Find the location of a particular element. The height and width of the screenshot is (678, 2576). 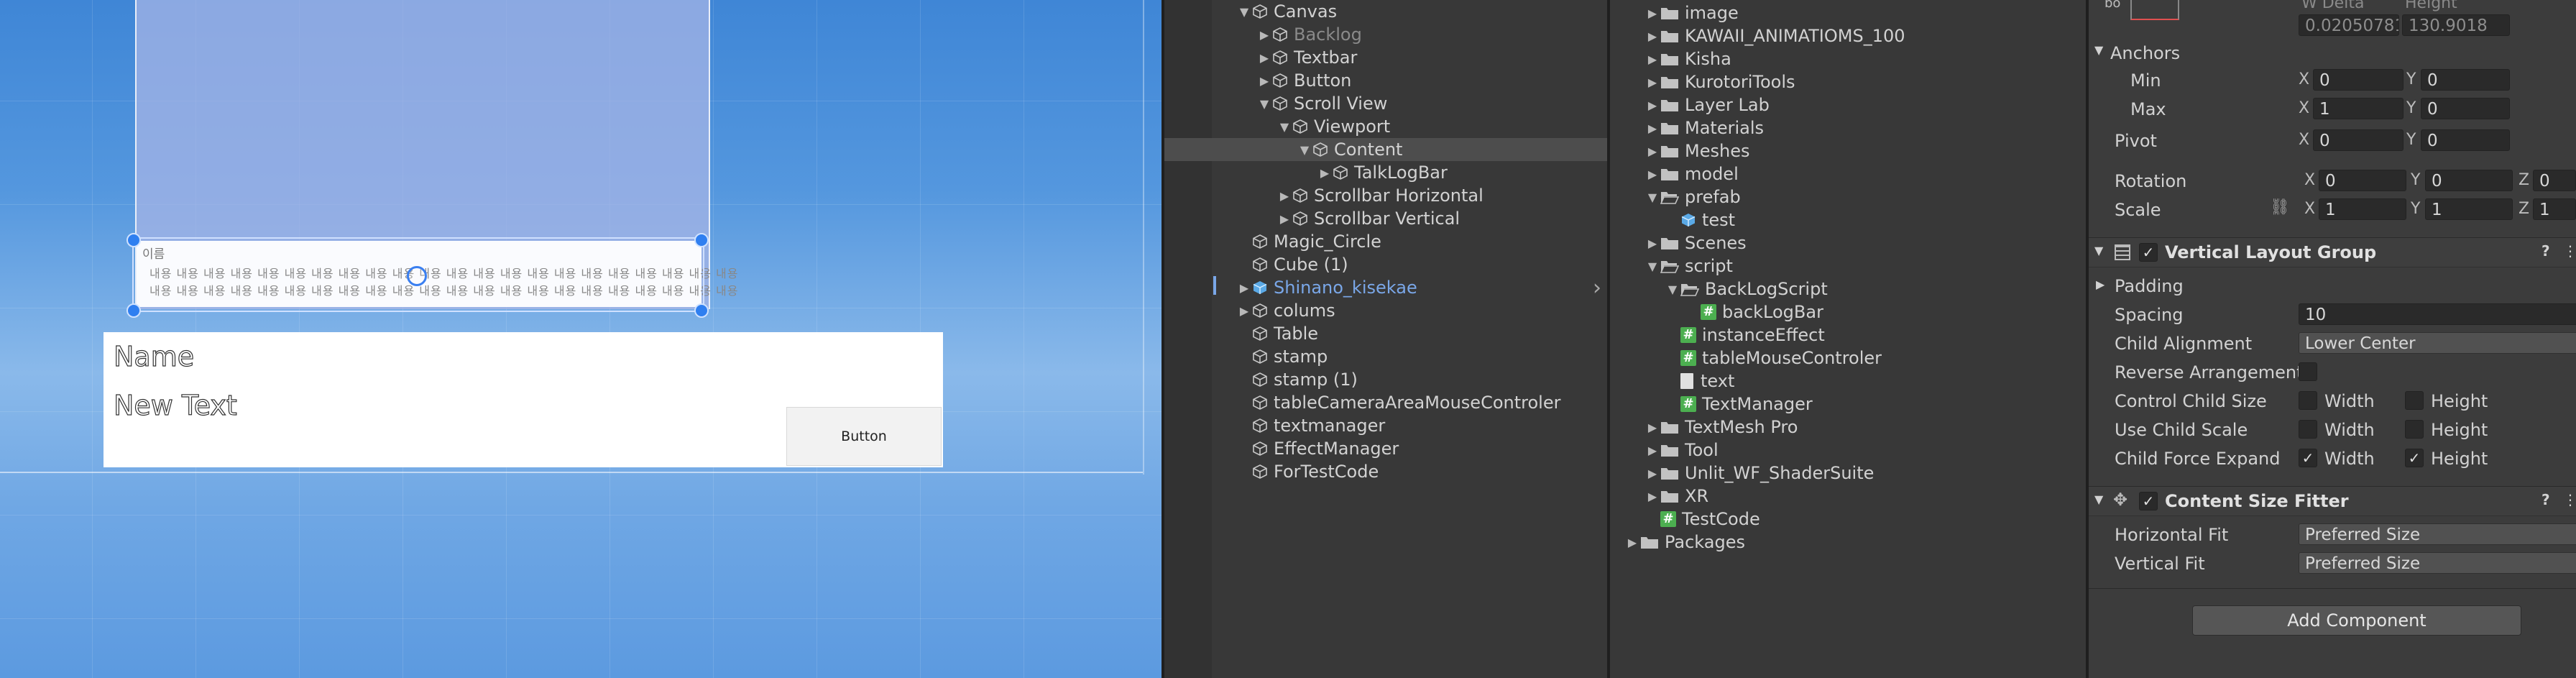

hierarchy-item: ▼ Canvas is located at coordinates (1387, 11).